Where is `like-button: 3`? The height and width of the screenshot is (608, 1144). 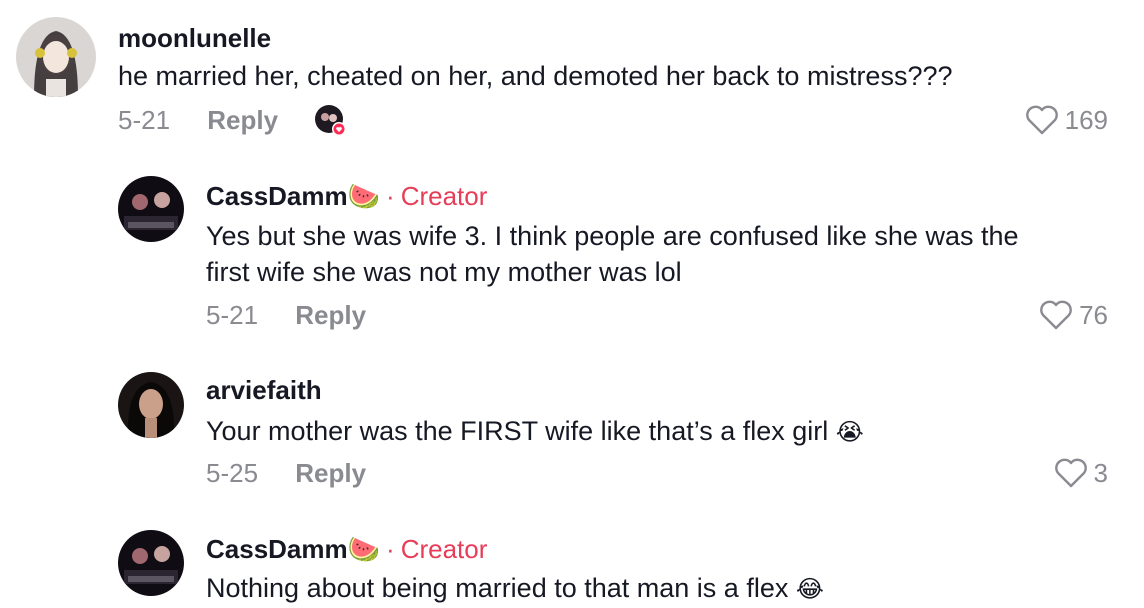 like-button: 3 is located at coordinates (1081, 473).